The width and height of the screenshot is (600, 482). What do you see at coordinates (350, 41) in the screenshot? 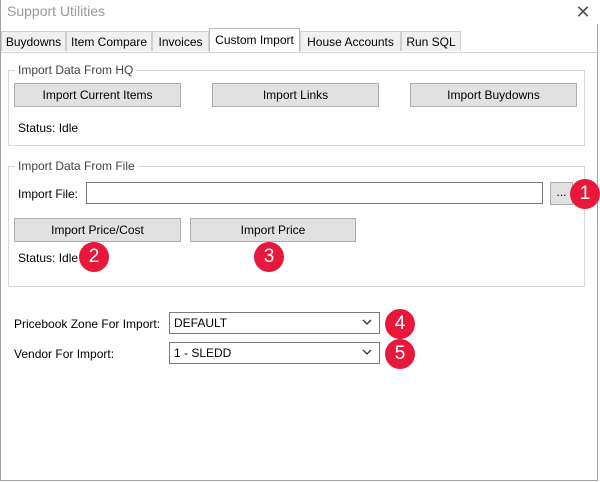
I see `tab-house-accounts: House Accounts` at bounding box center [350, 41].